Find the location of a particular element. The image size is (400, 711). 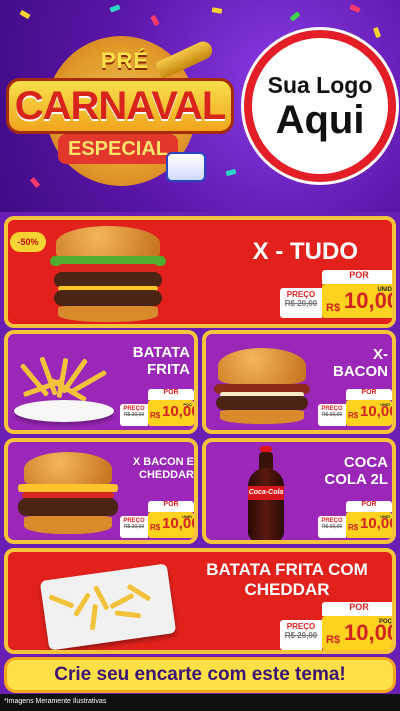

product-name: COCA COLA 2L is located at coordinates (347, 471).